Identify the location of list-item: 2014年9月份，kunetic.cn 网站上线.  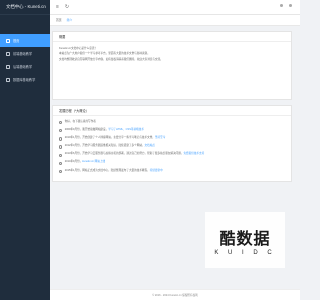
(172, 162).